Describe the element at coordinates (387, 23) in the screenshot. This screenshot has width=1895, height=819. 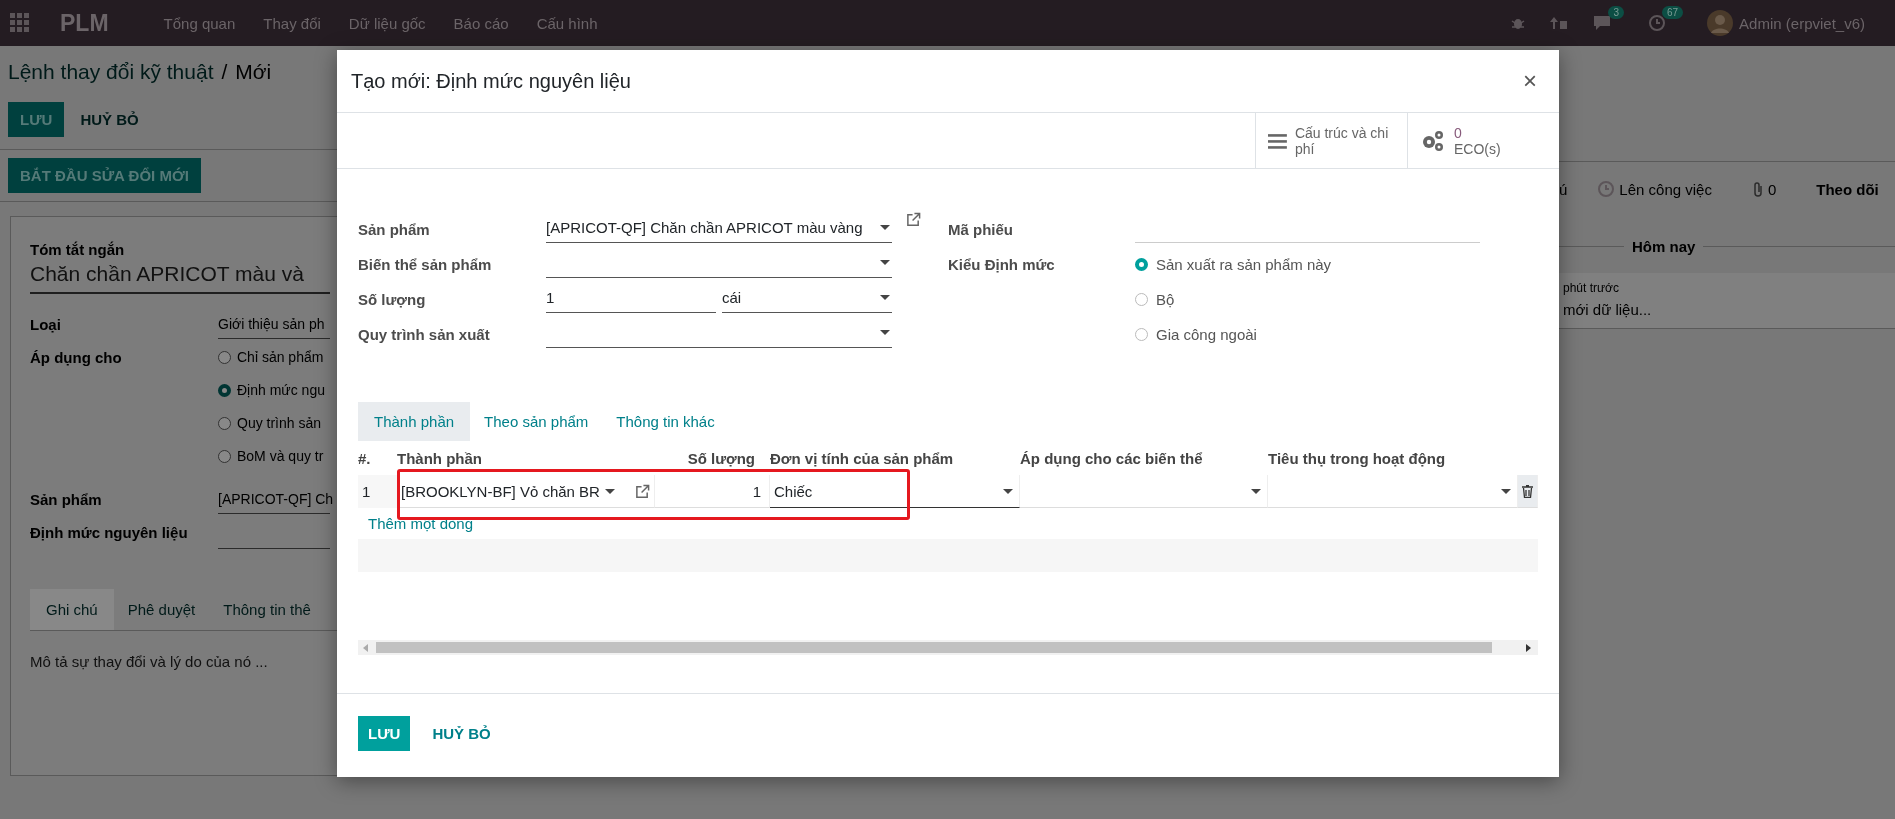
I see `menu-item: Dữ liệu gốc` at that location.